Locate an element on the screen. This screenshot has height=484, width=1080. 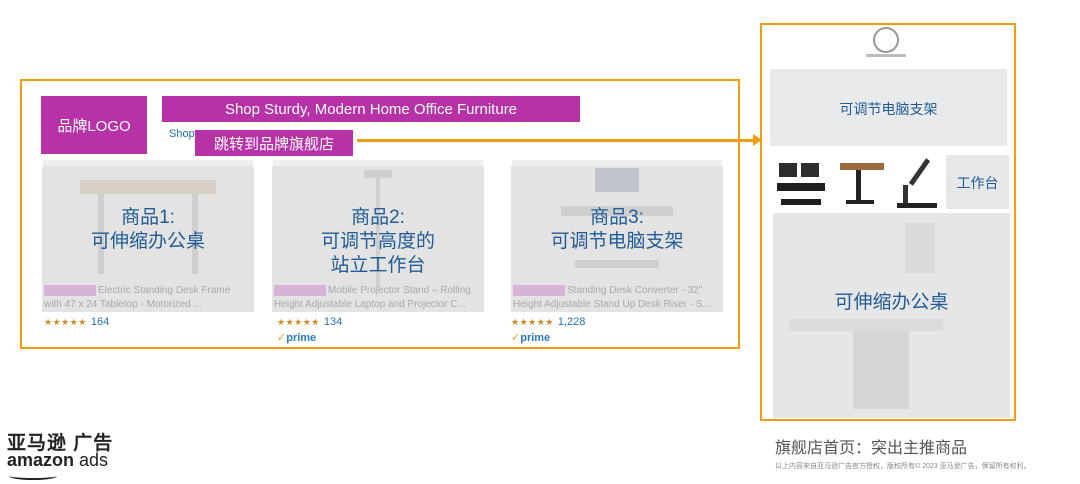
review-count: 134 is located at coordinates (333, 322).